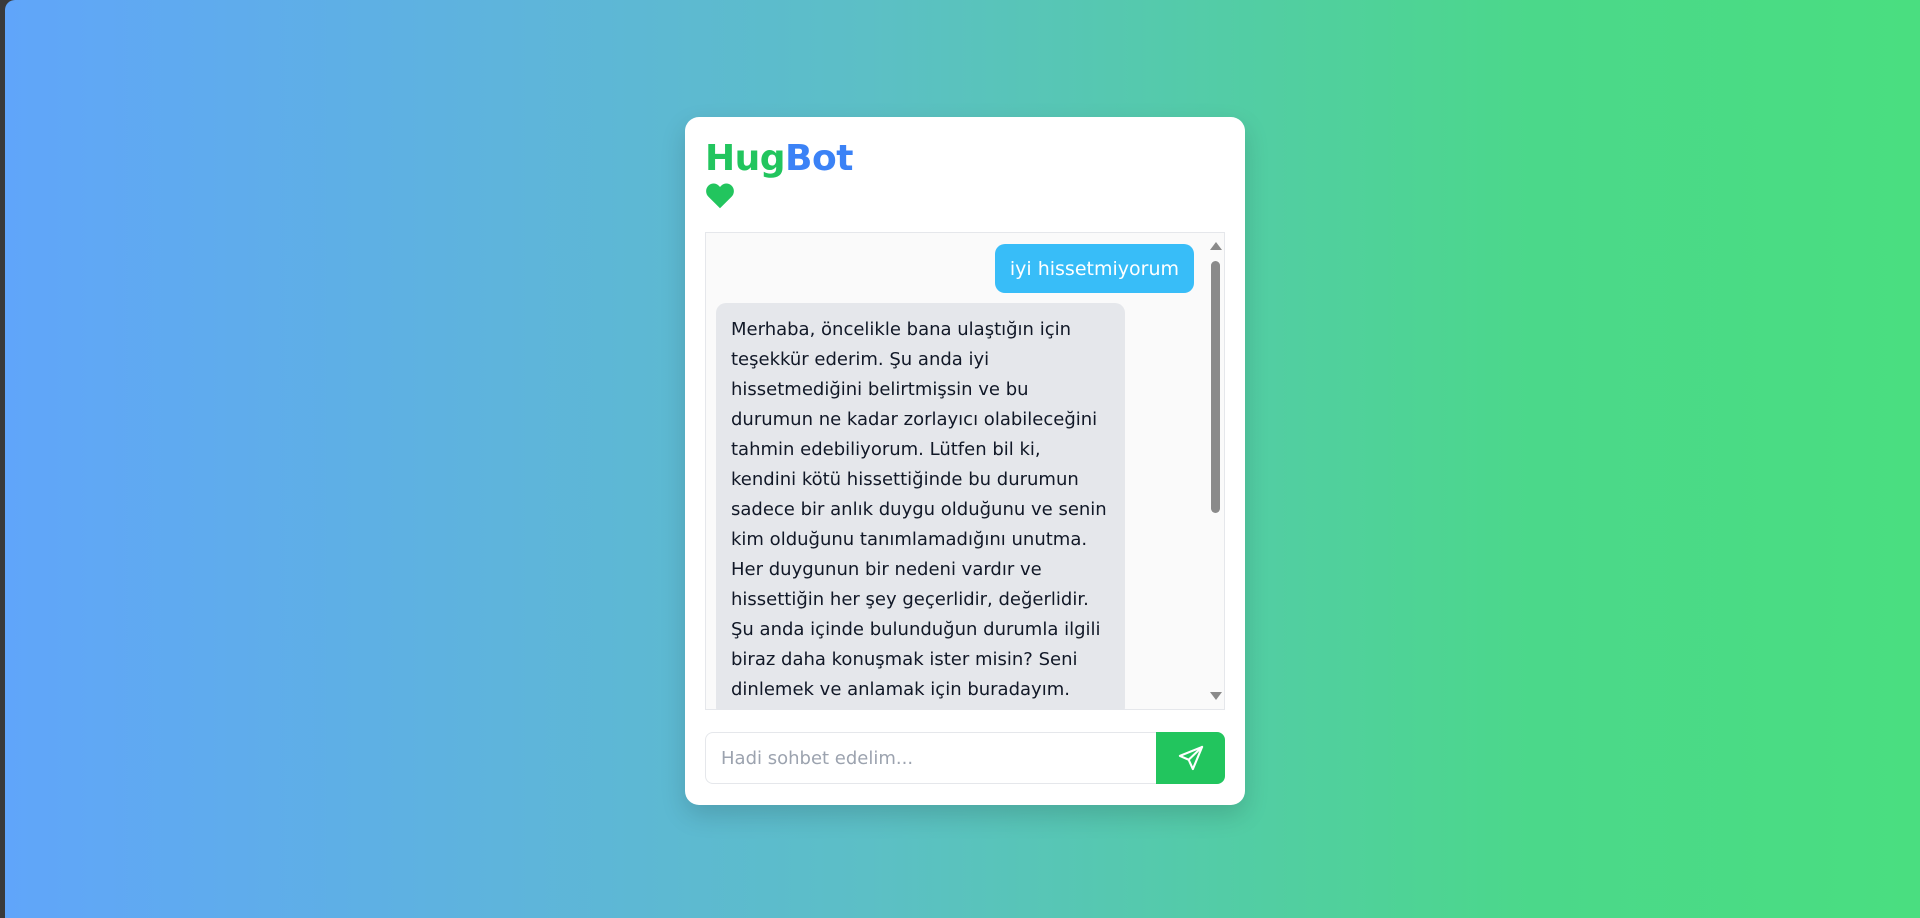 This screenshot has width=1920, height=918. Describe the element at coordinates (1215, 387) in the screenshot. I see `scroll-thumb` at that location.